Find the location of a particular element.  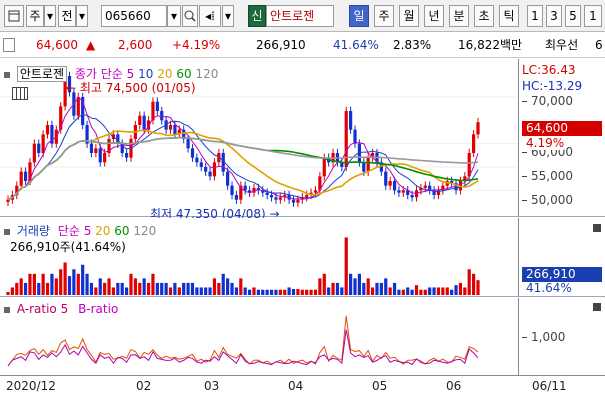

stock-name-field: 안트로젠 is located at coordinates (300, 16).